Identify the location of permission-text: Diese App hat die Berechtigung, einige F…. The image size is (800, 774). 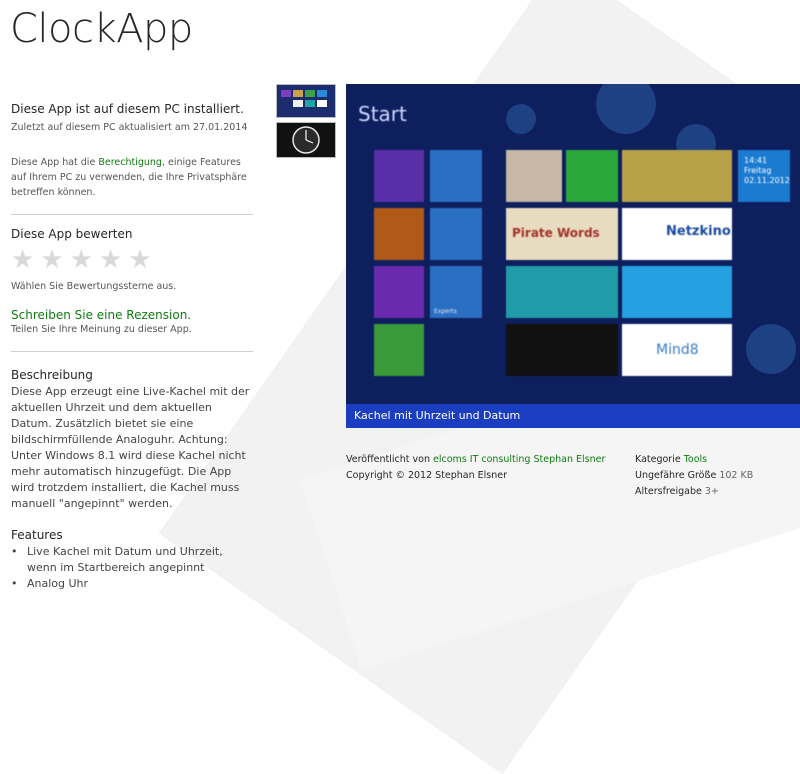
(132, 177).